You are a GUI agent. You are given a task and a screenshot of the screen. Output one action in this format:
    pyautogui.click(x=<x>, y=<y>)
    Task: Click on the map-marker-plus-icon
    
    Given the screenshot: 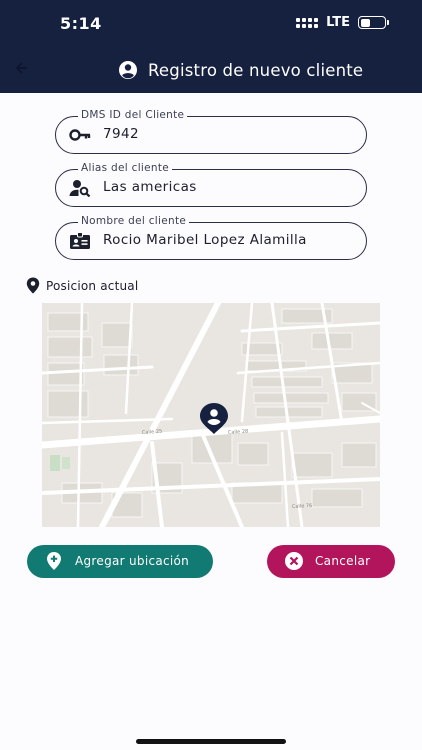 What is the action you would take?
    pyautogui.click(x=54, y=561)
    